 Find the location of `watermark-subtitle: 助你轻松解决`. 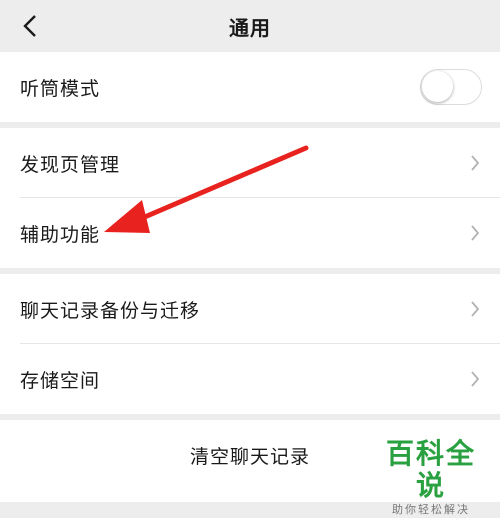

watermark-subtitle: 助你轻松解决 is located at coordinates (431, 509).